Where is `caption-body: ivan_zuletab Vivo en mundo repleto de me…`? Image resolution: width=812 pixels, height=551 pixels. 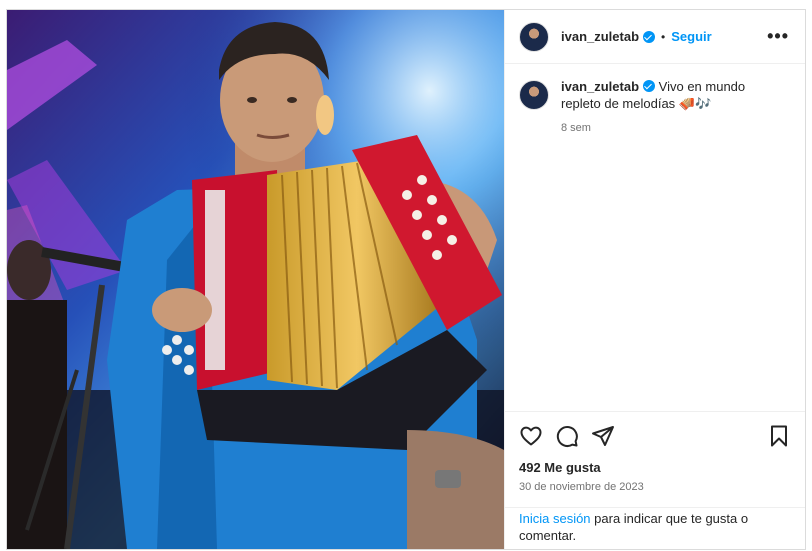
caption-body: ivan_zuletab Vivo en mundo repleto de me… is located at coordinates (661, 107).